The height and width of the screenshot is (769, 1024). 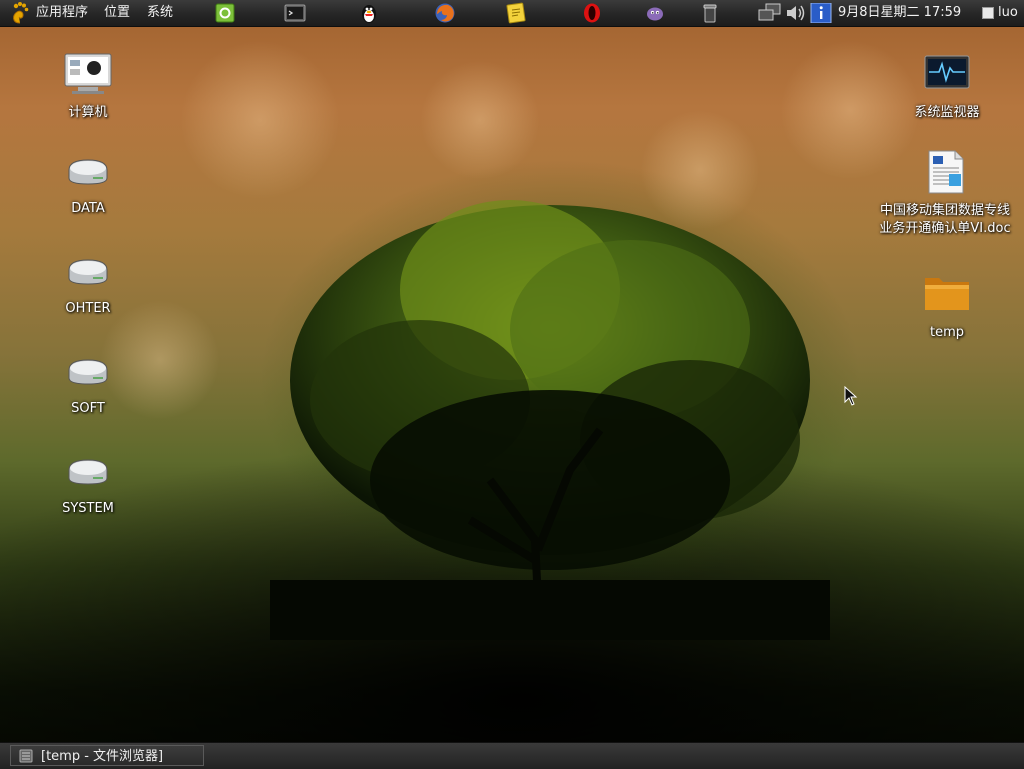 I want to click on desktop-icon-drive-ohter: OHTER, so click(x=88, y=285).